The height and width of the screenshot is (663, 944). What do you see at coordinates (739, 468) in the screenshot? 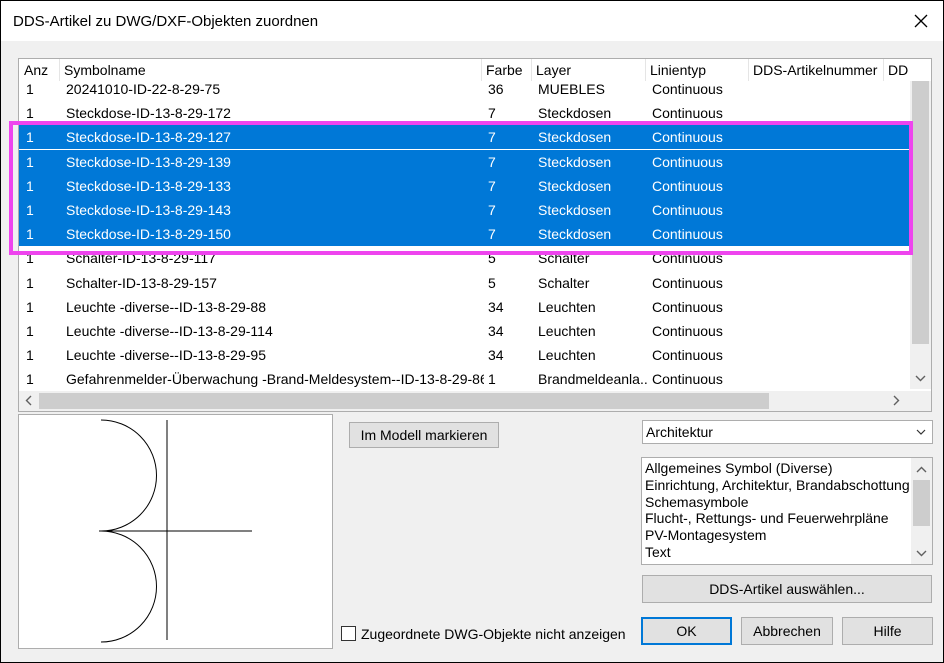
I see `category-list-item: Allgemeines Symbol (Diverse)` at bounding box center [739, 468].